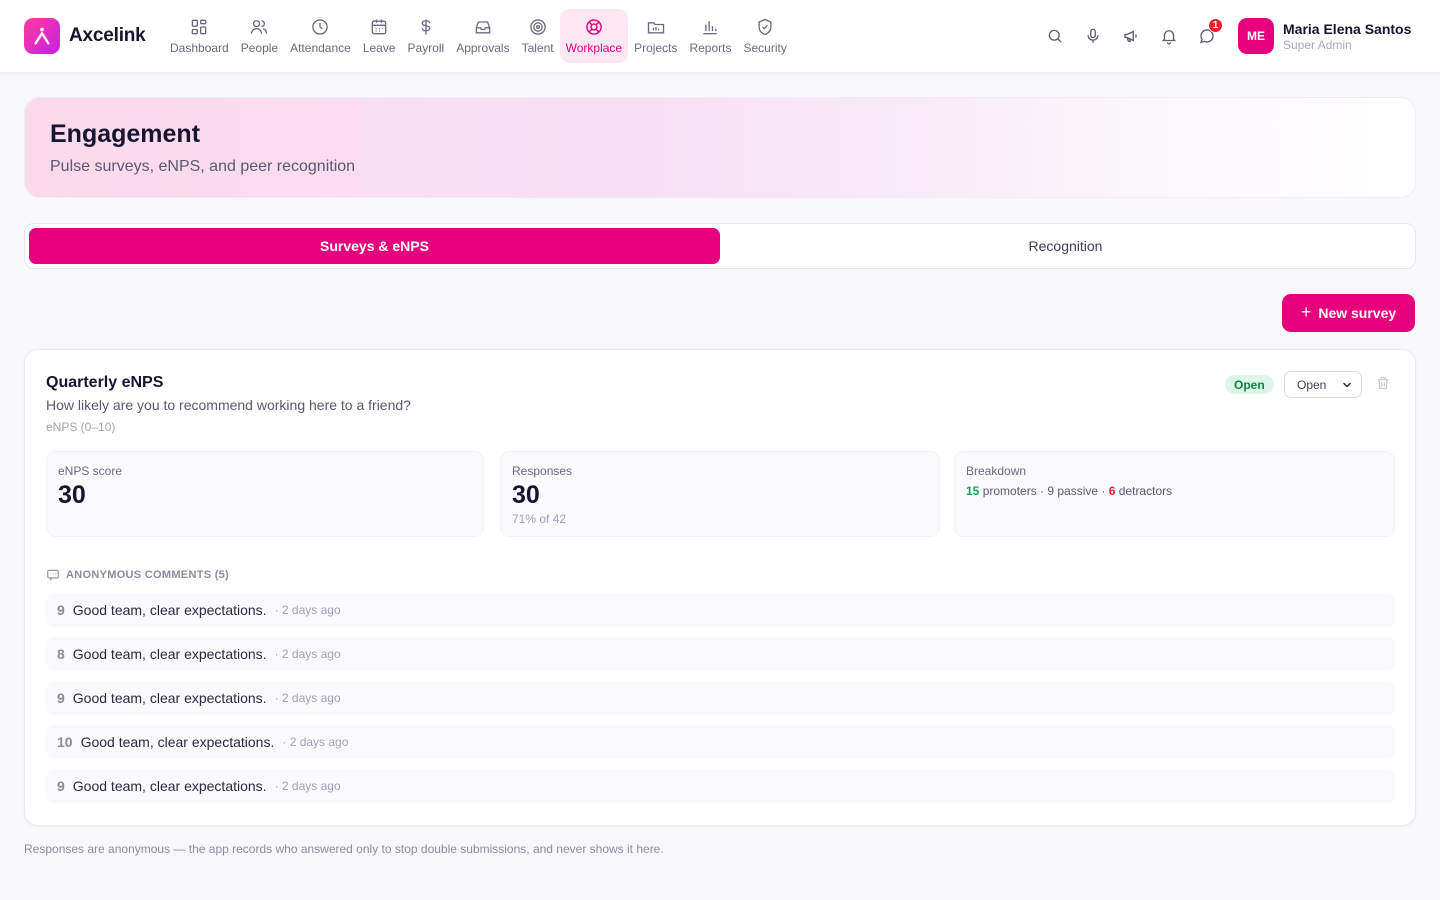 Image resolution: width=1440 pixels, height=900 pixels. What do you see at coordinates (482, 36) in the screenshot?
I see `nav-item-approvals: Approvals` at bounding box center [482, 36].